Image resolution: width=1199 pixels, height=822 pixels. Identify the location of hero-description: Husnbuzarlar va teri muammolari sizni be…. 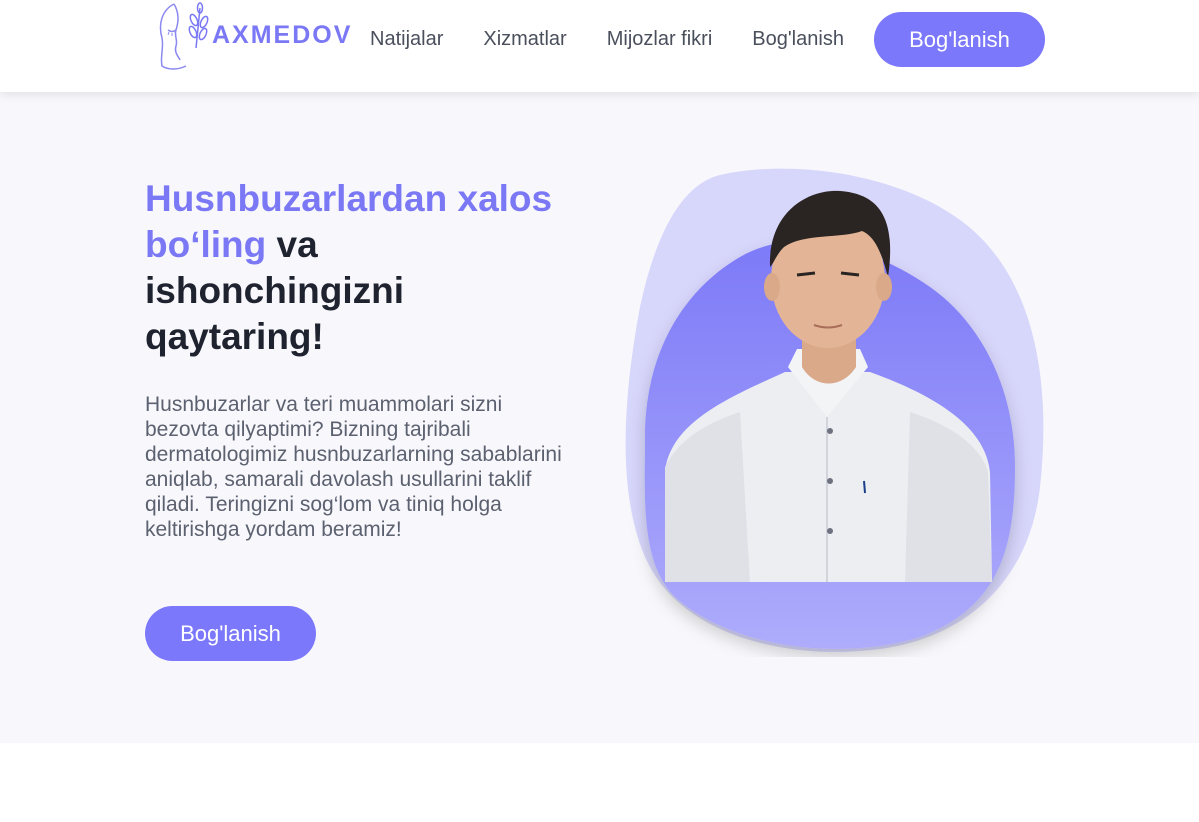
(353, 467).